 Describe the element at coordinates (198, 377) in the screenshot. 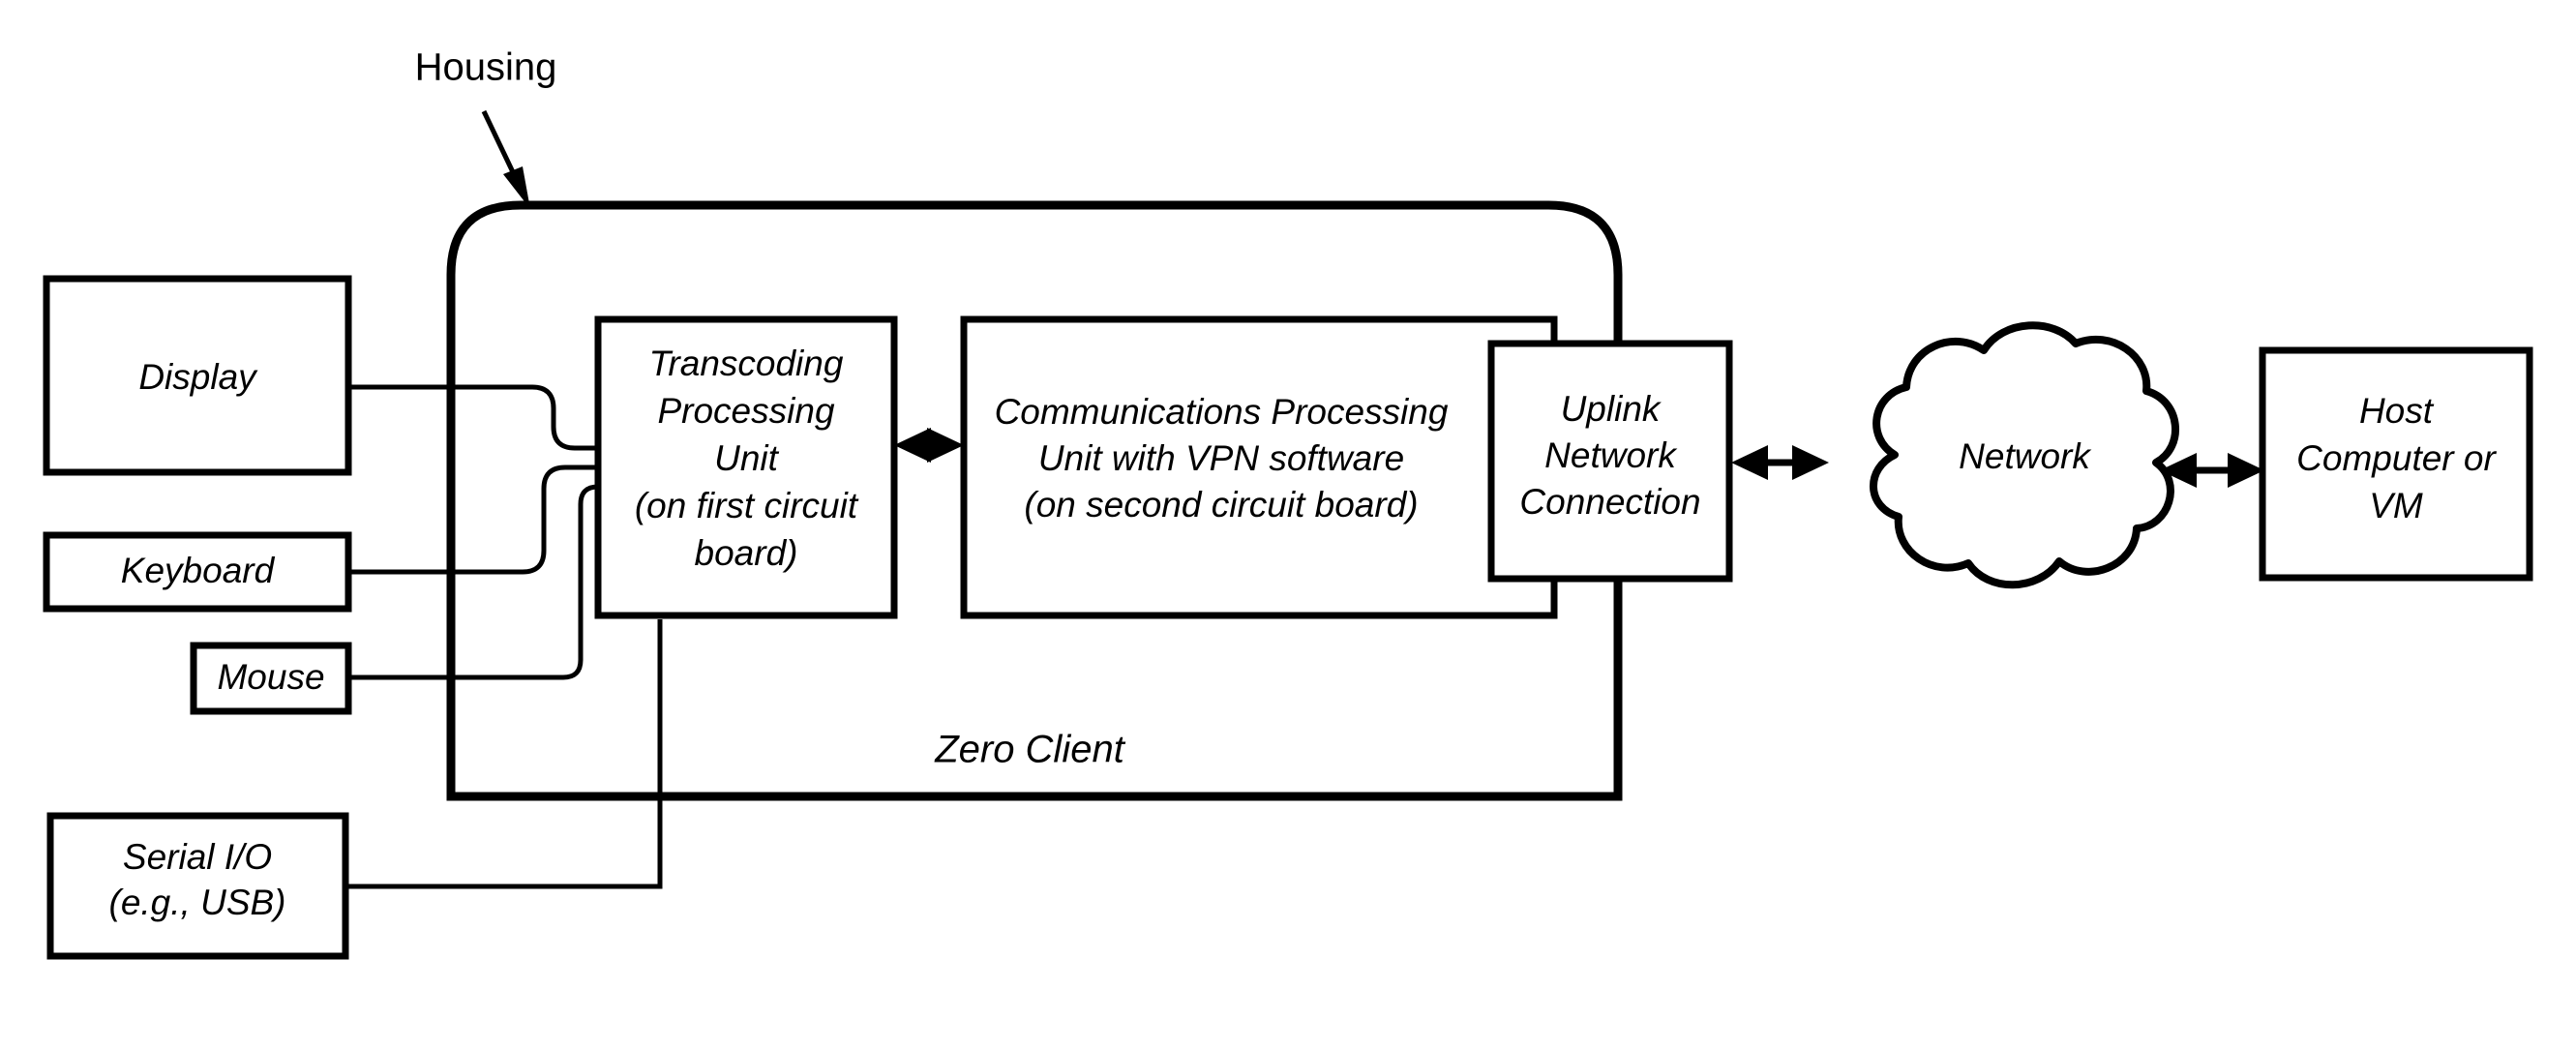

I see `display-label: Display` at that location.